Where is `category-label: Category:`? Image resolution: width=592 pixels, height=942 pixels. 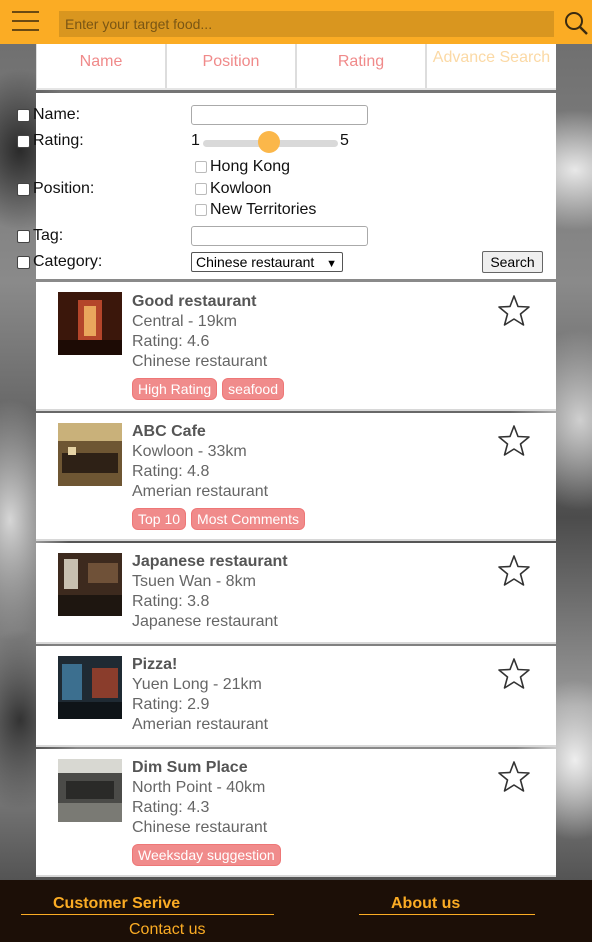
category-label: Category: is located at coordinates (68, 261).